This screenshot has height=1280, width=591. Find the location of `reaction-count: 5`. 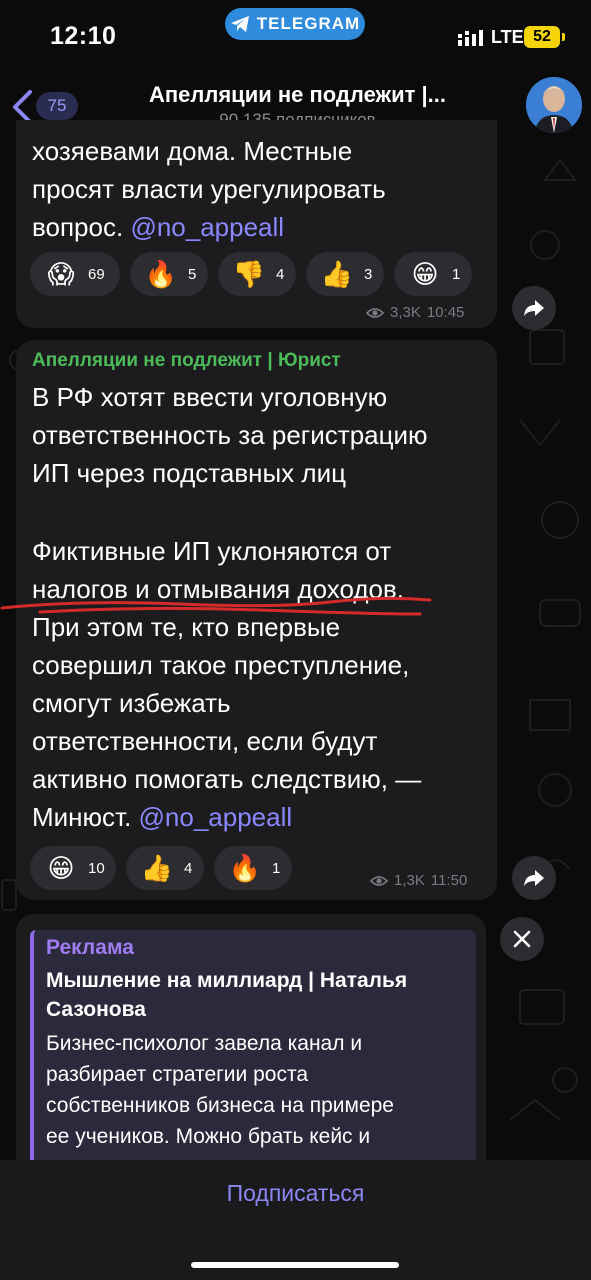

reaction-count: 5 is located at coordinates (192, 274).